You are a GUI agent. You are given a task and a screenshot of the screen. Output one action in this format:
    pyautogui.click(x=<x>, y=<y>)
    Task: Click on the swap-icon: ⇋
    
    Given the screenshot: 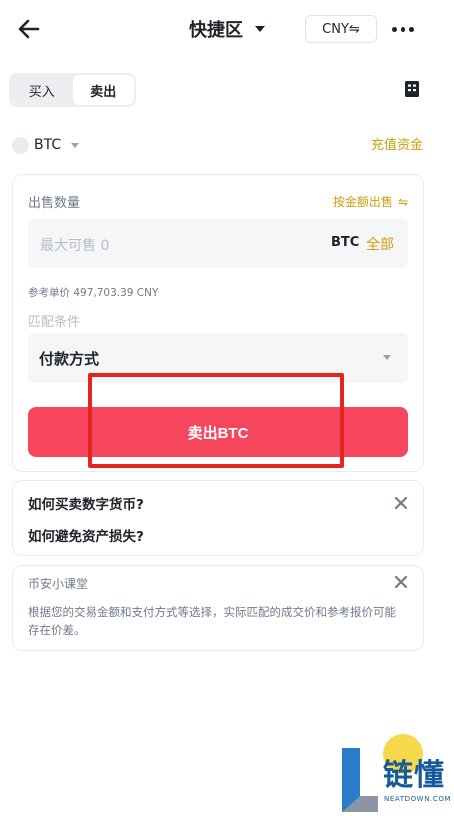 What is the action you would take?
    pyautogui.click(x=402, y=201)
    